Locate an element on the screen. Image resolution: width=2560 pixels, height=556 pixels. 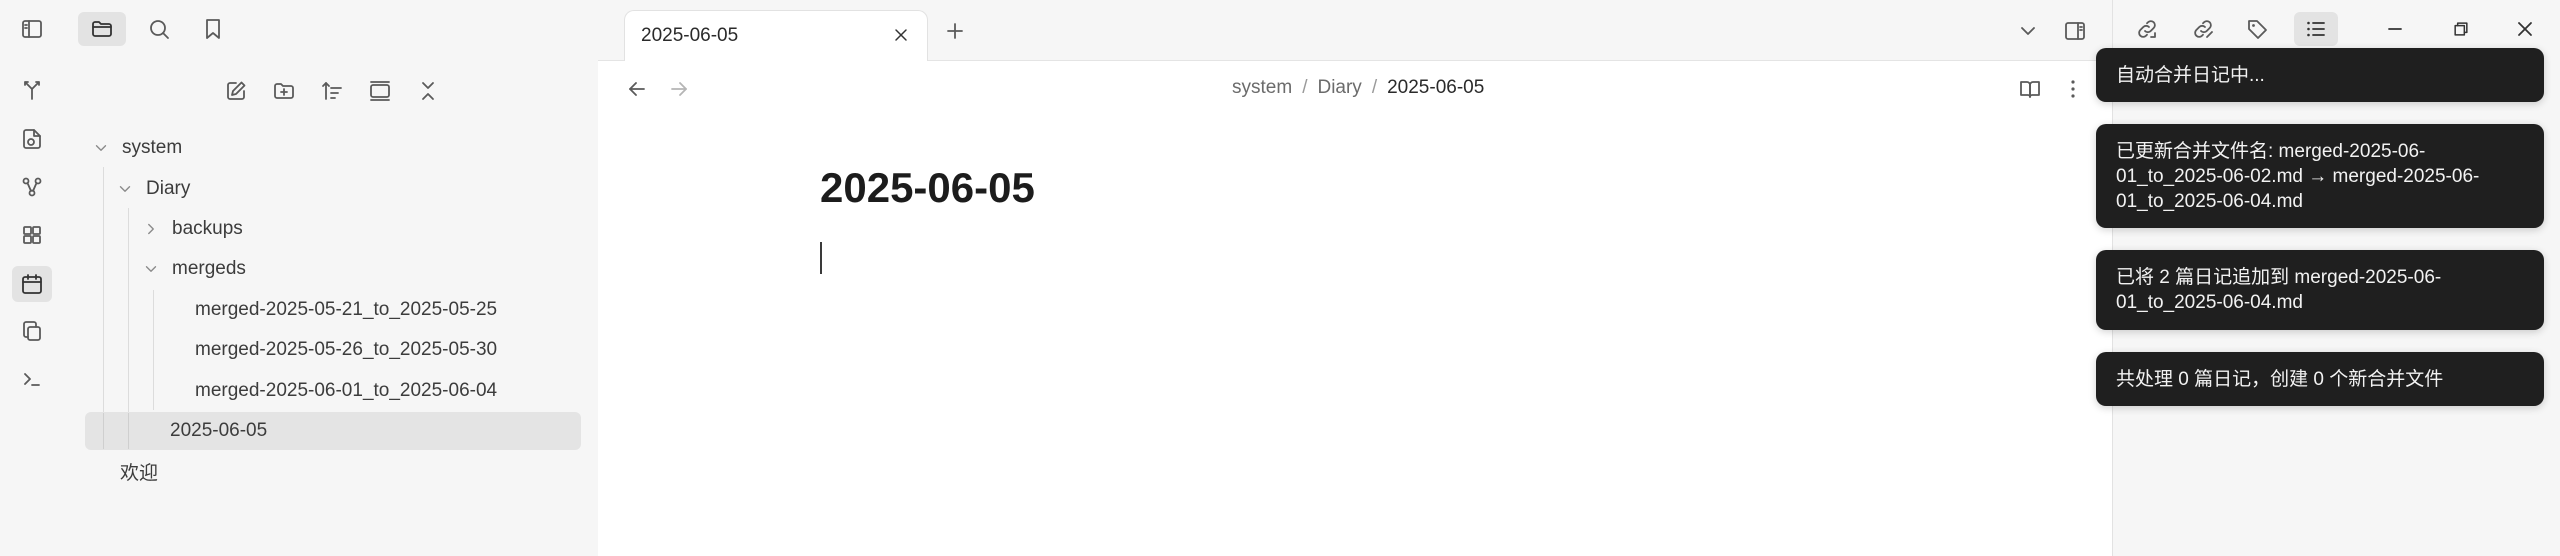
tree-label: 欢迎 is located at coordinates (139, 473).